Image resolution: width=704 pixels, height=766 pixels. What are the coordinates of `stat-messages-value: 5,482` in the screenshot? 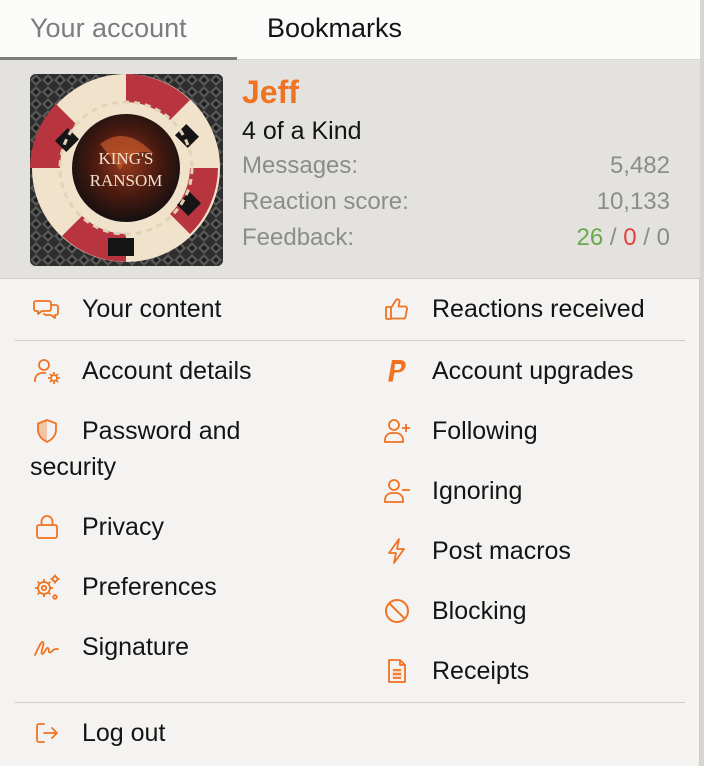 It's located at (639, 165).